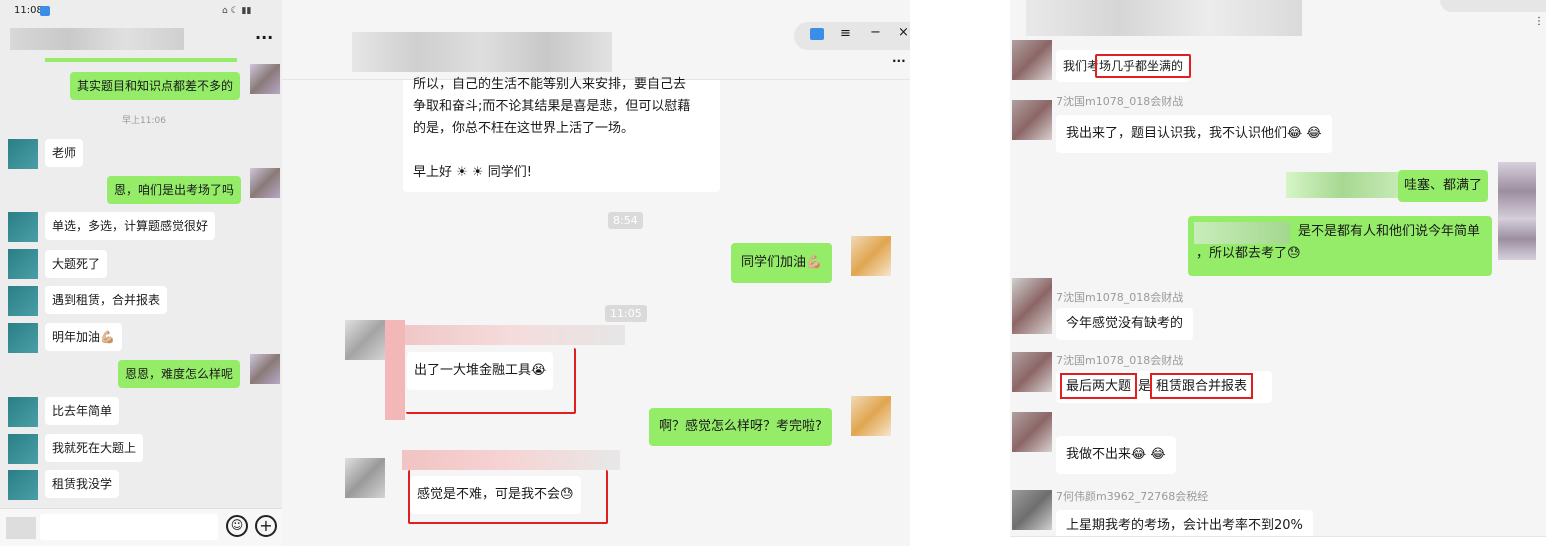 The image size is (1546, 546). What do you see at coordinates (106, 300) in the screenshot?
I see `message-bubble-left: 遇到租赁，合并报表` at bounding box center [106, 300].